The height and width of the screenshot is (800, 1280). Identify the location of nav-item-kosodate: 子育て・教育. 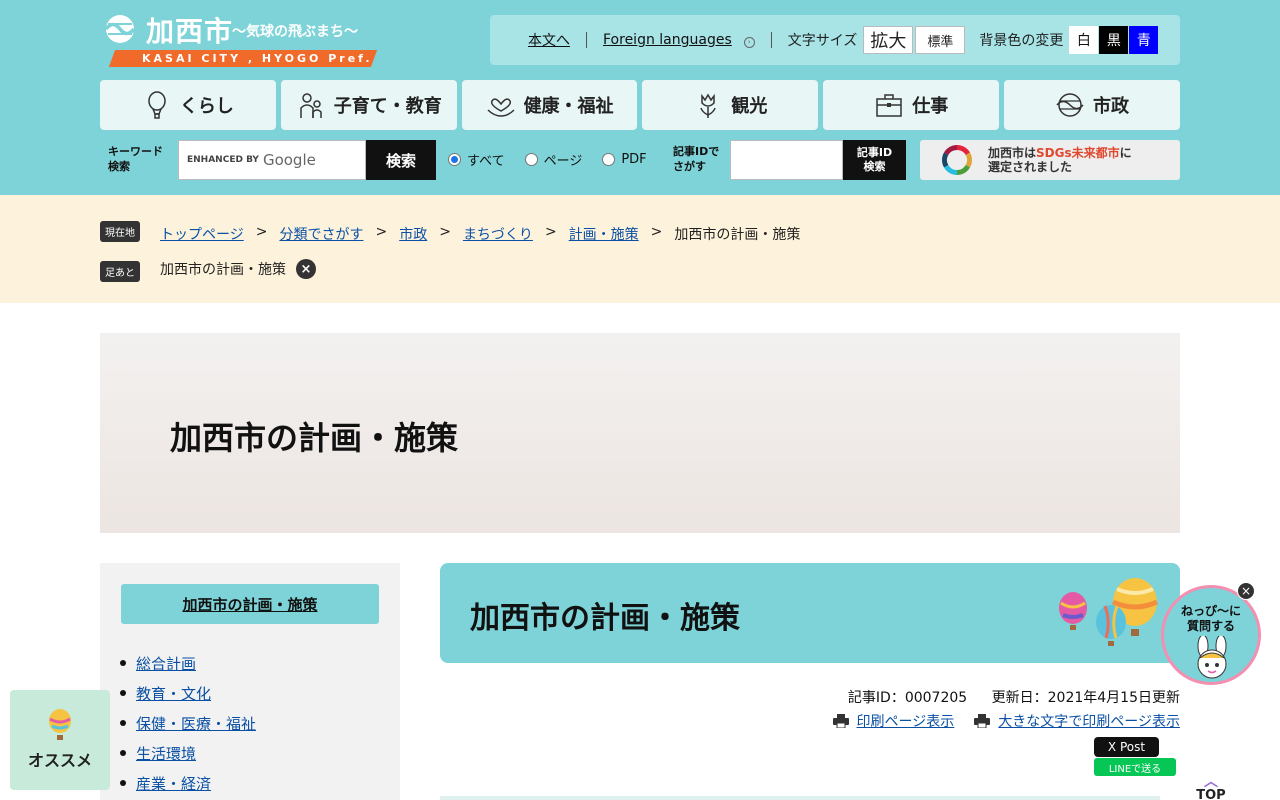
(368, 105).